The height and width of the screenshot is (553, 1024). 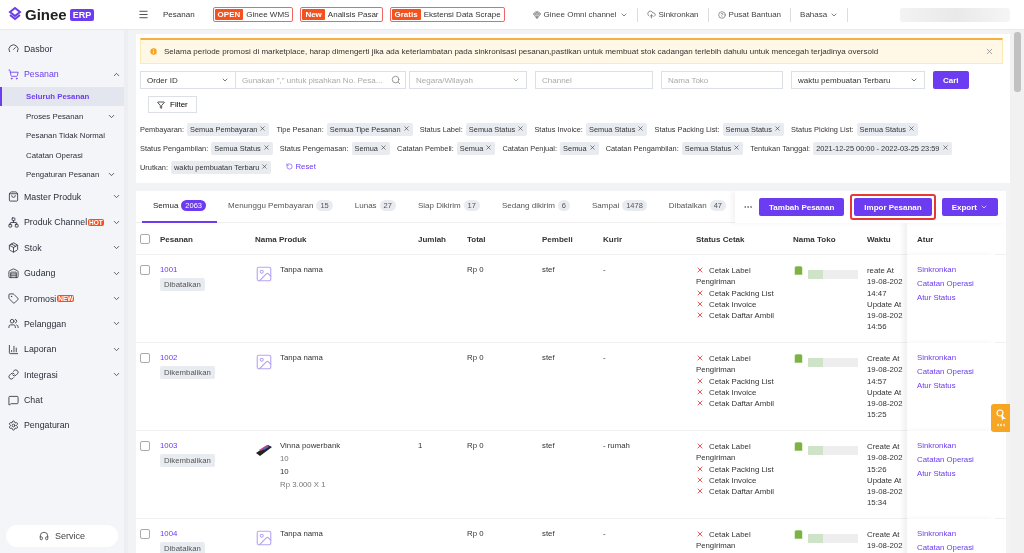 What do you see at coordinates (253, 14) in the screenshot?
I see `promo-link: OPEN Ginee WMS` at bounding box center [253, 14].